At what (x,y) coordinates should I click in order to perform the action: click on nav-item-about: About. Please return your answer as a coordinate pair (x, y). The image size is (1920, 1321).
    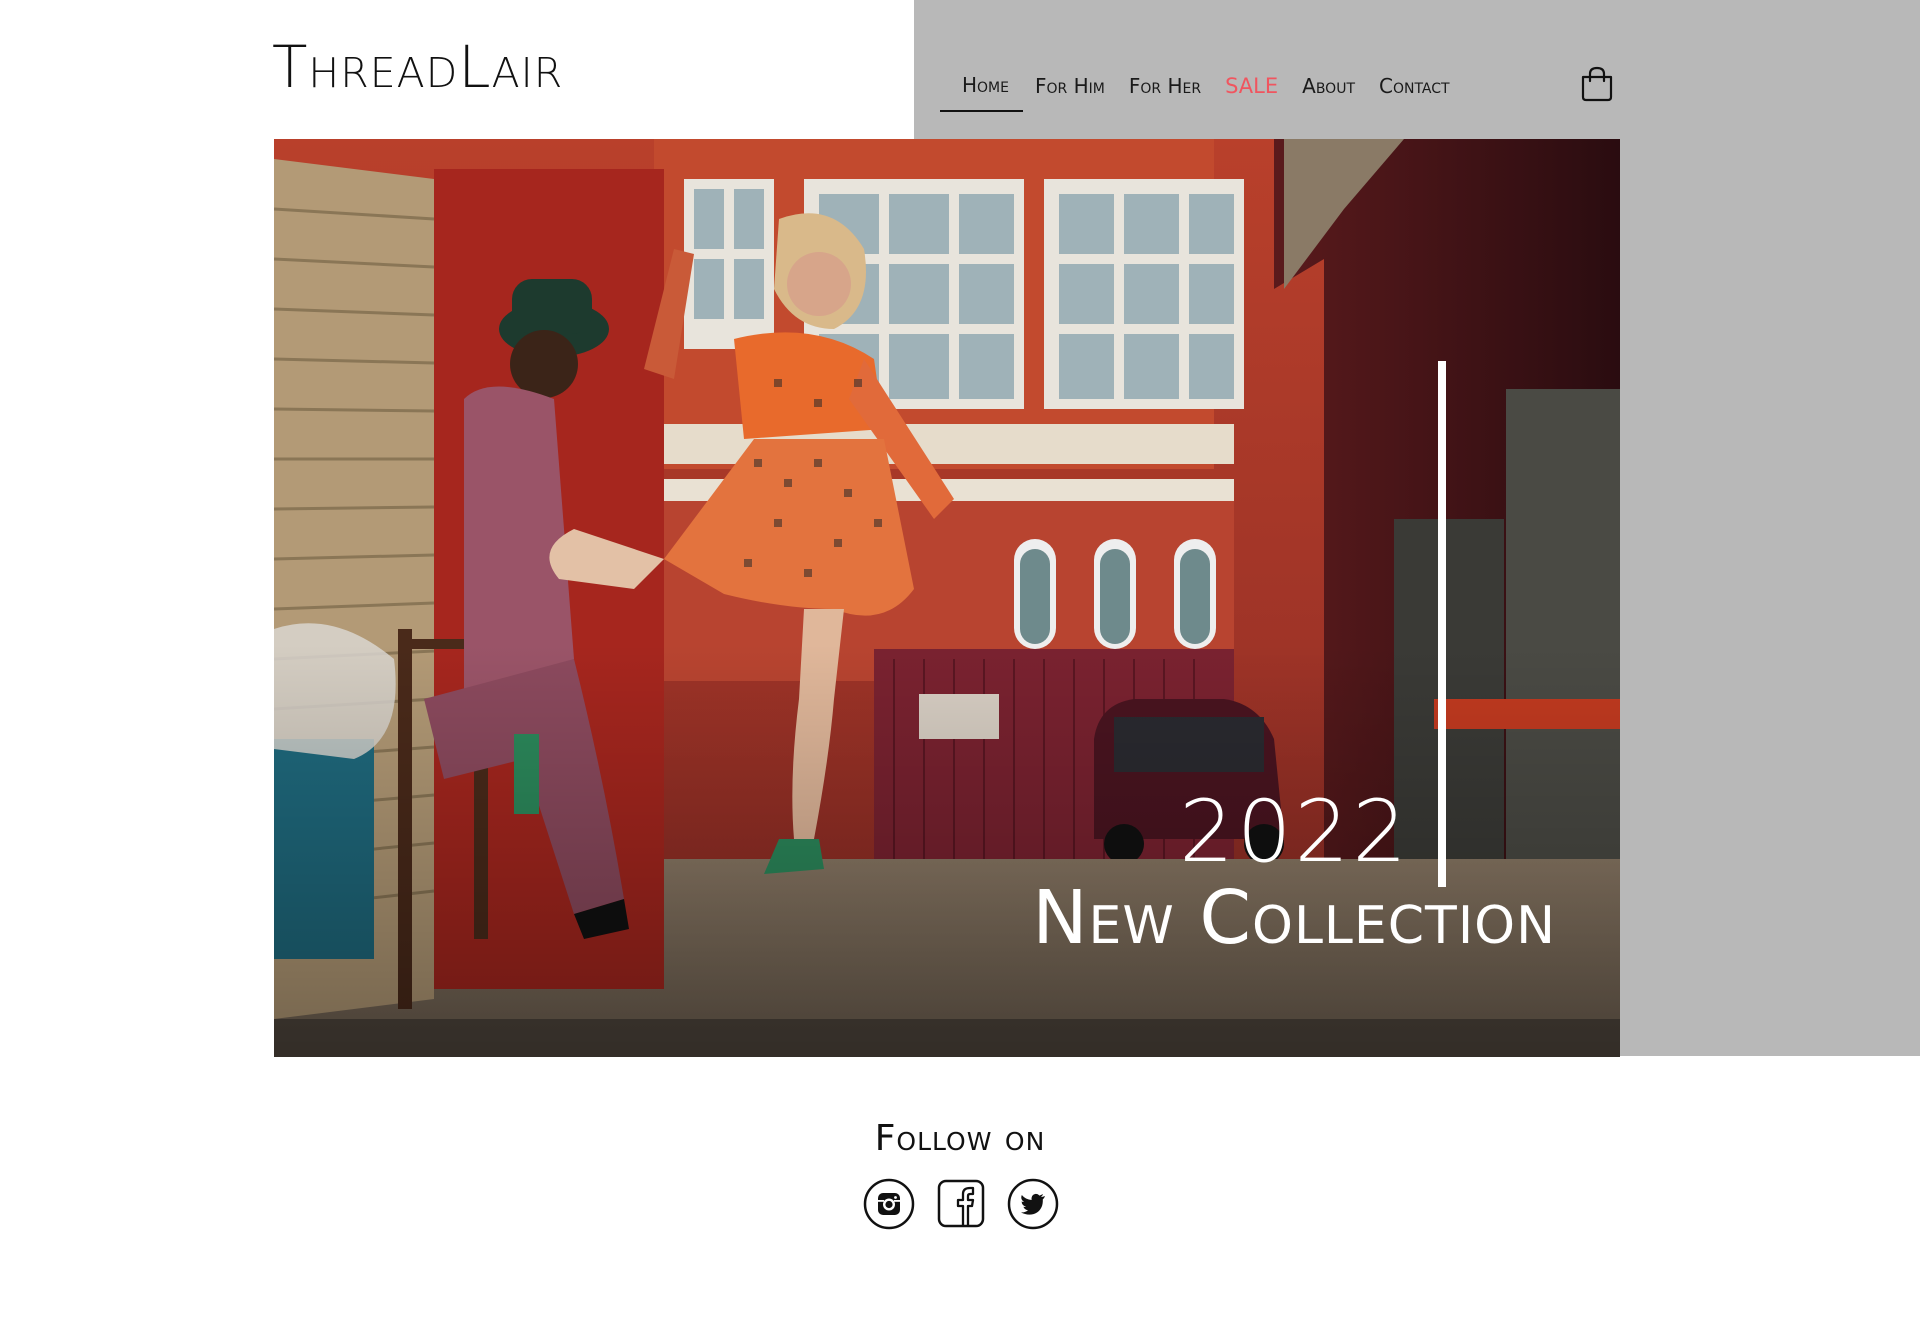
    Looking at the image, I should click on (1328, 86).